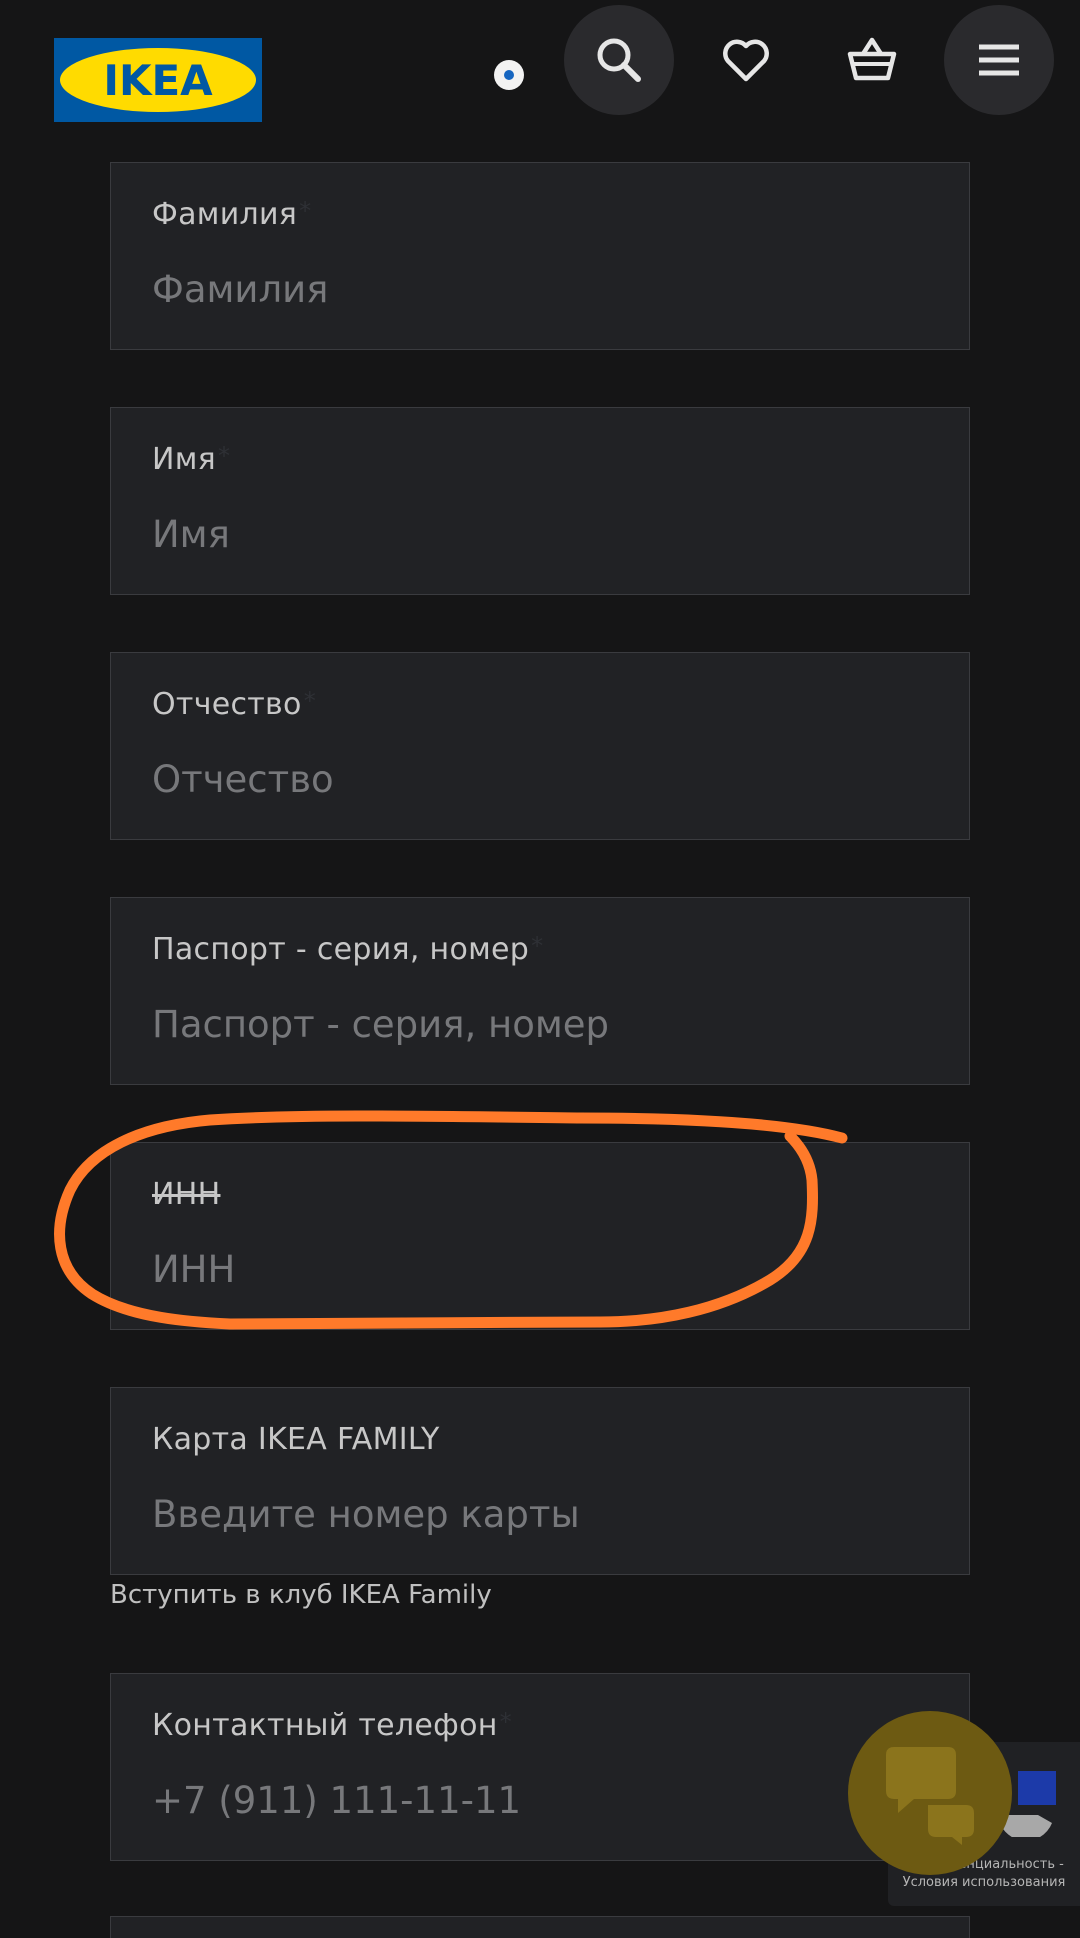  What do you see at coordinates (984, 1883) in the screenshot?
I see `recaptcha-terms-link: Условия использования` at bounding box center [984, 1883].